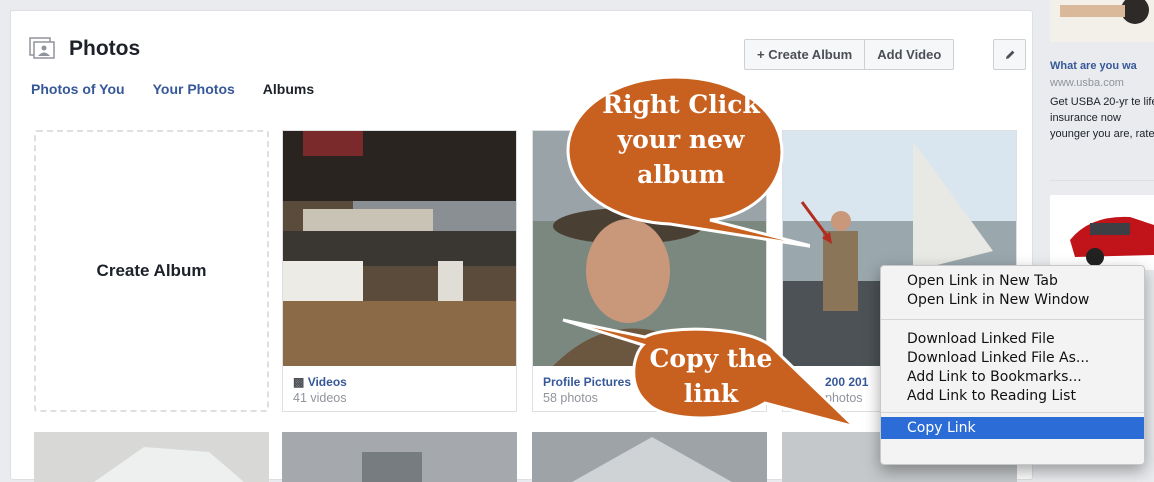 Image resolution: width=1154 pixels, height=482 pixels. Describe the element at coordinates (288, 89) in the screenshot. I see `tab-albums: Albums` at that location.